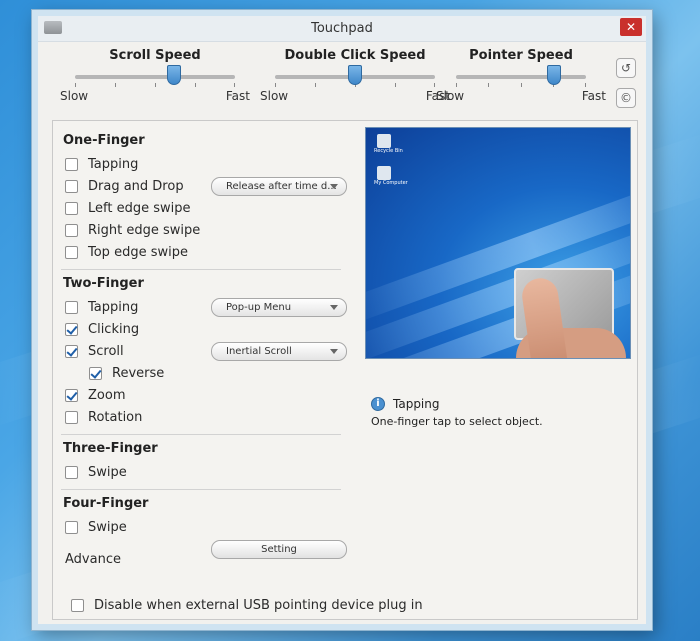  I want to click on desktop-icon-label: My Computer, so click(391, 183).